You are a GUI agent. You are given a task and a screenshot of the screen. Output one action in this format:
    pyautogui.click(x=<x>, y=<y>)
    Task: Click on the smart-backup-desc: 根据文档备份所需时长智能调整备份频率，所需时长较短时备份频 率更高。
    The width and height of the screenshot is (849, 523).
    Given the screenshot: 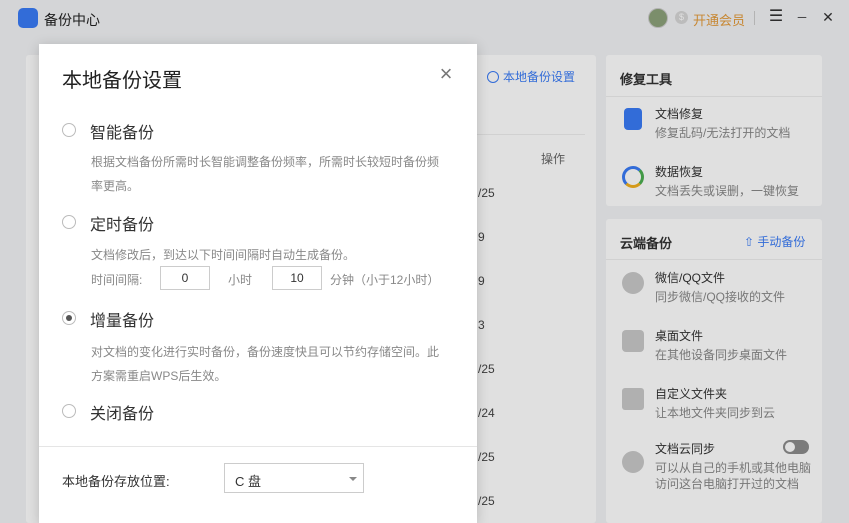 What is the action you would take?
    pyautogui.click(x=271, y=174)
    